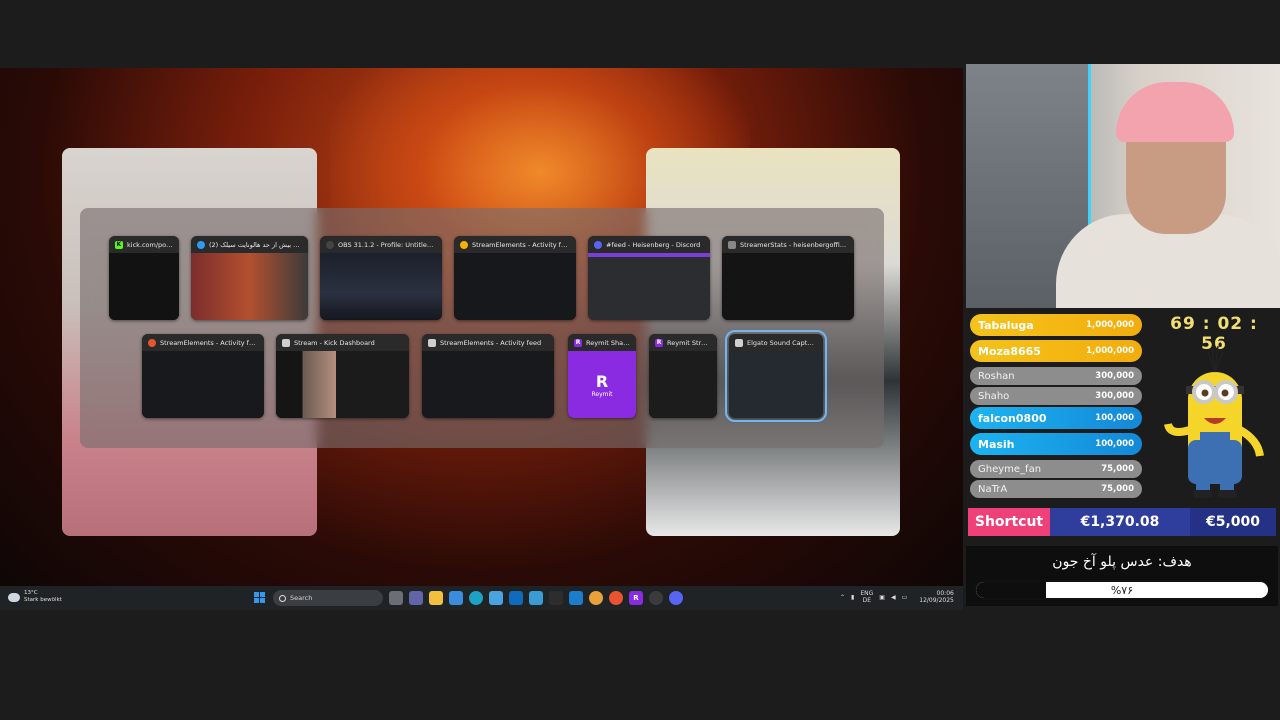 The width and height of the screenshot is (1280, 720). Describe the element at coordinates (488, 376) in the screenshot. I see `window-thumb-streamelements-3: StreamElements - Activity feed` at that location.